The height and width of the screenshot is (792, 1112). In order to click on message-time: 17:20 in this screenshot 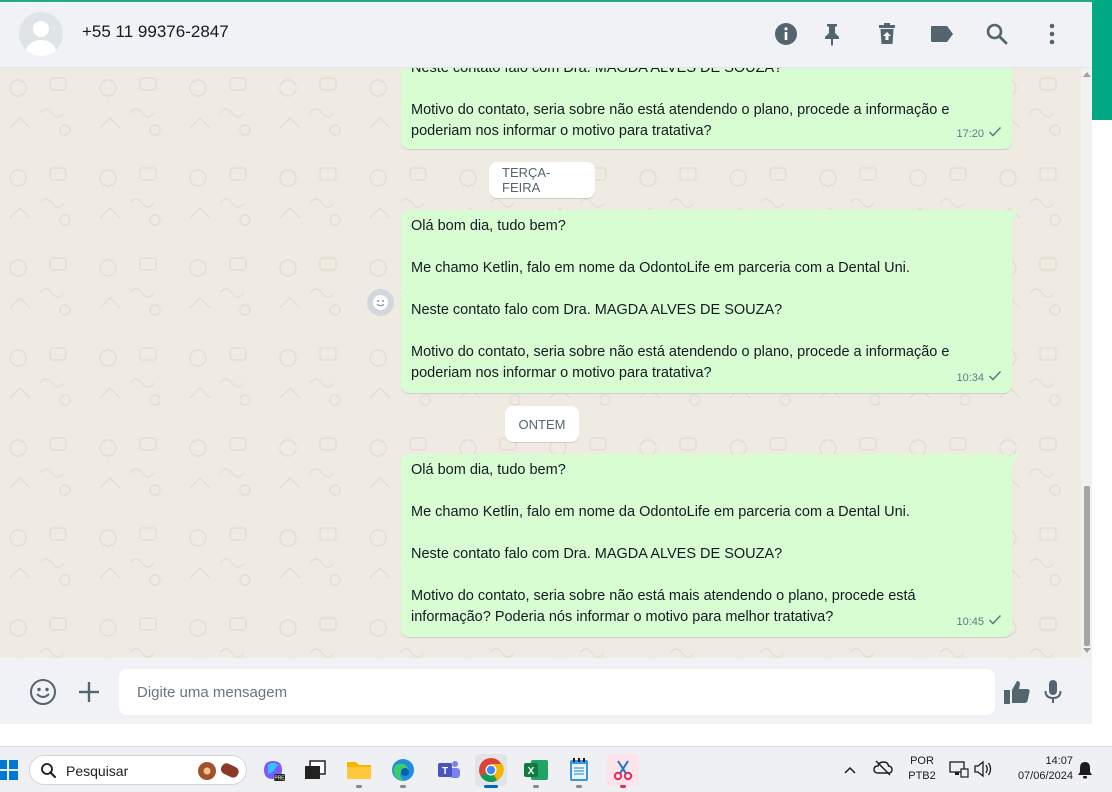, I will do `click(970, 134)`.